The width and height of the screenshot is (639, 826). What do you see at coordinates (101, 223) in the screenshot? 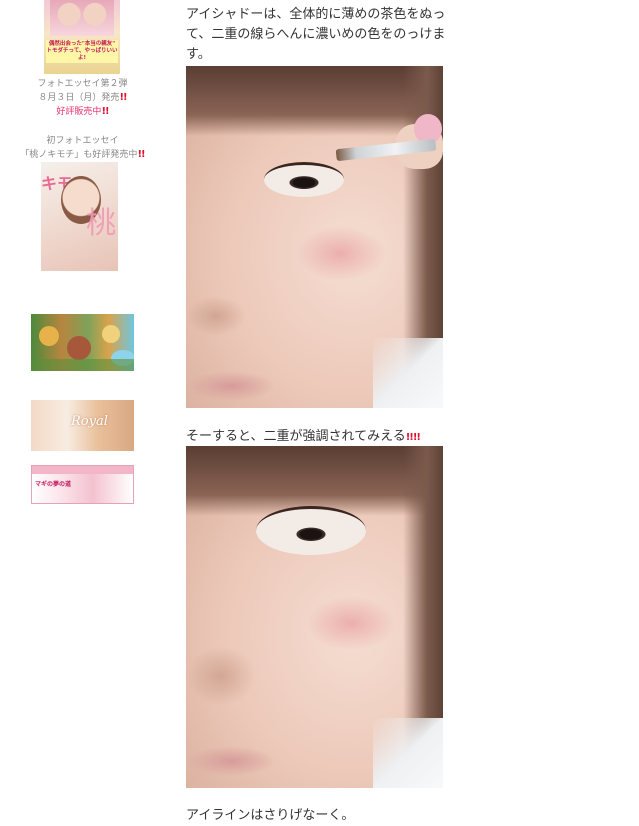
I see `cover-title-kanji: 桃` at bounding box center [101, 223].